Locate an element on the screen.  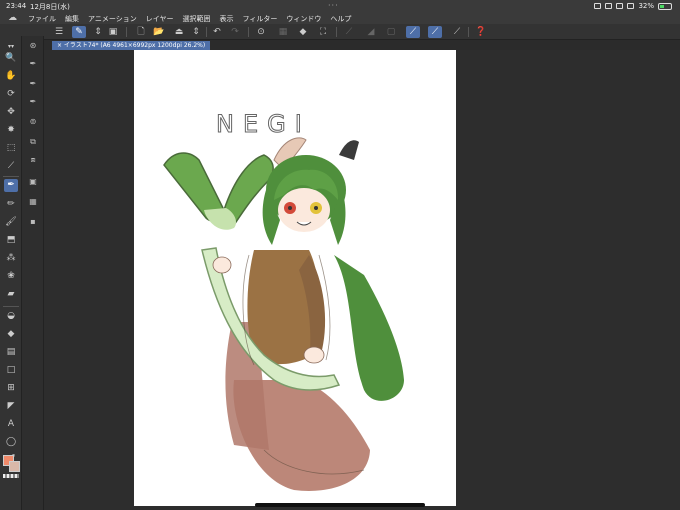
menu-hamburger-icon: ☰ is located at coordinates (59, 32).